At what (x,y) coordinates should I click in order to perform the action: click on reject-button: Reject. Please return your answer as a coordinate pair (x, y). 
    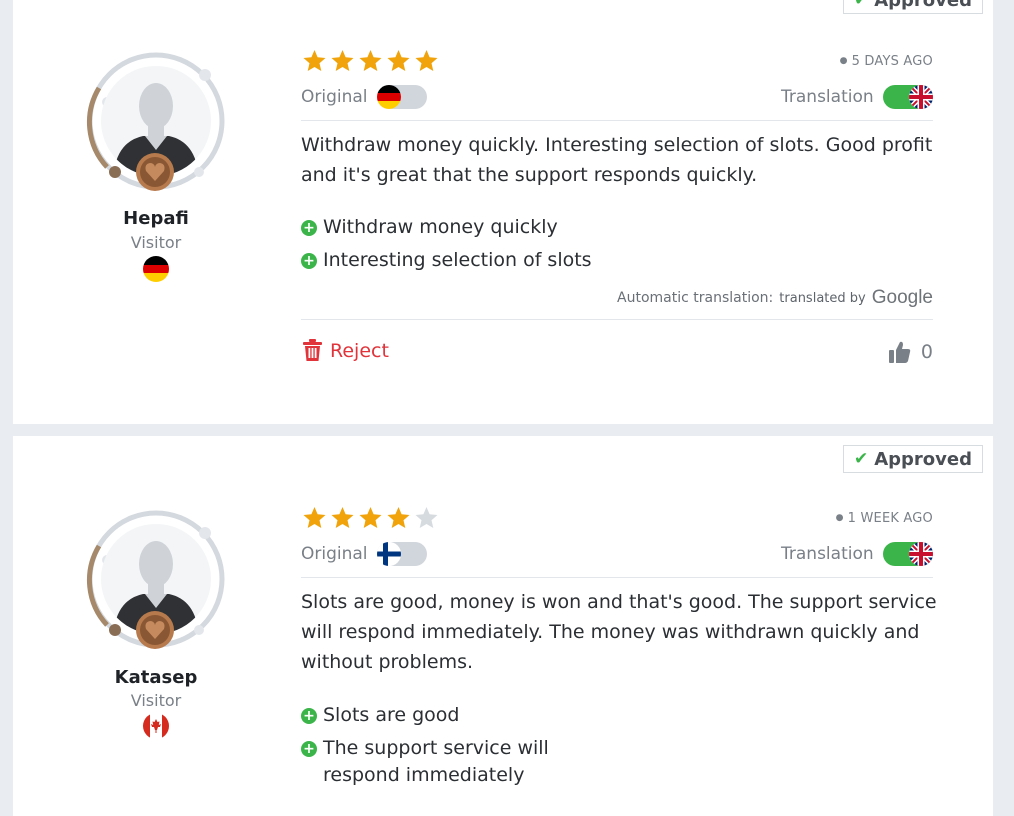
    Looking at the image, I should click on (345, 350).